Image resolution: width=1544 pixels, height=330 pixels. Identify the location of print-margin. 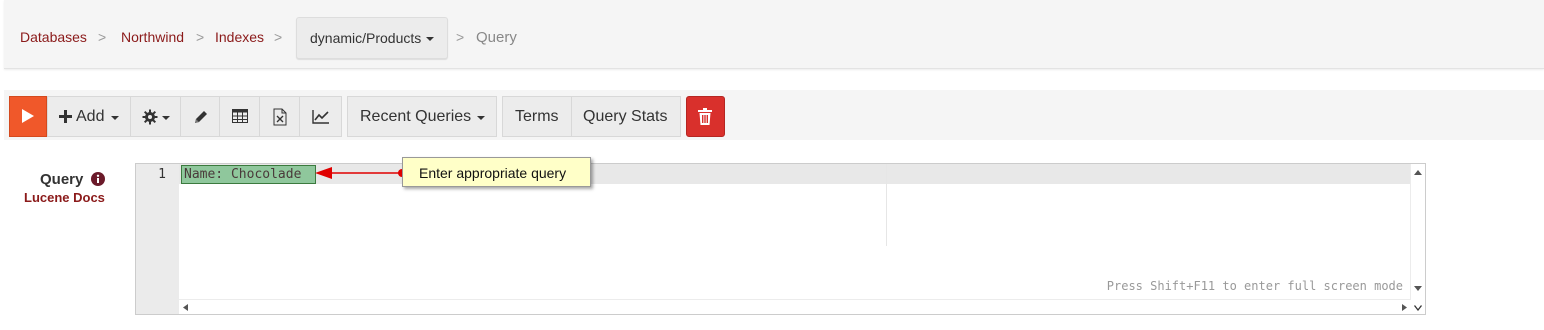
(886, 205).